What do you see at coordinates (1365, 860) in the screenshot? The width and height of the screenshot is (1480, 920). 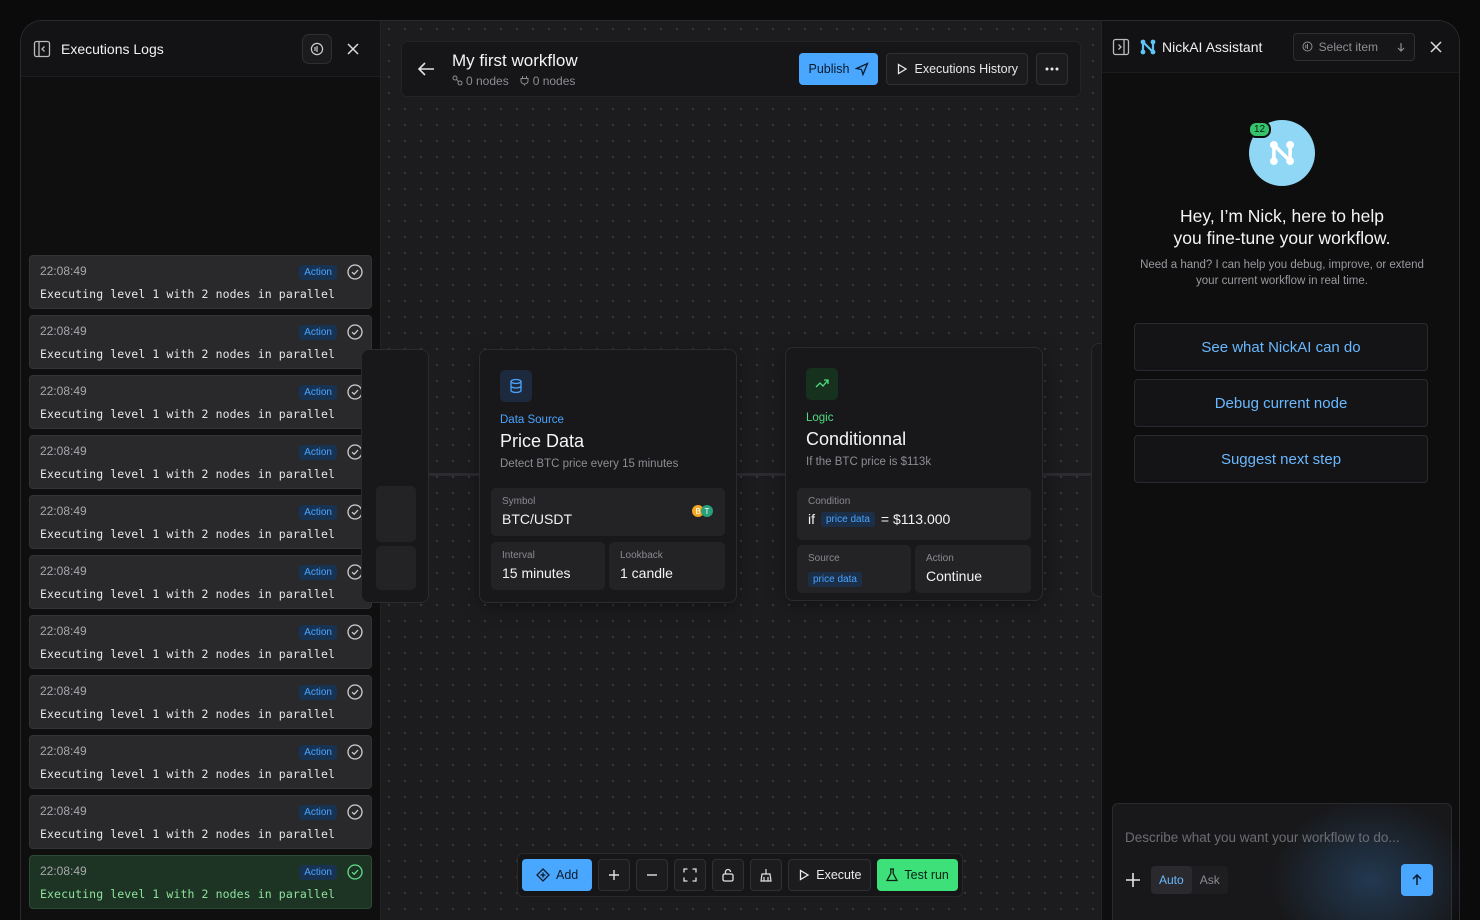 I see `composer-glow` at bounding box center [1365, 860].